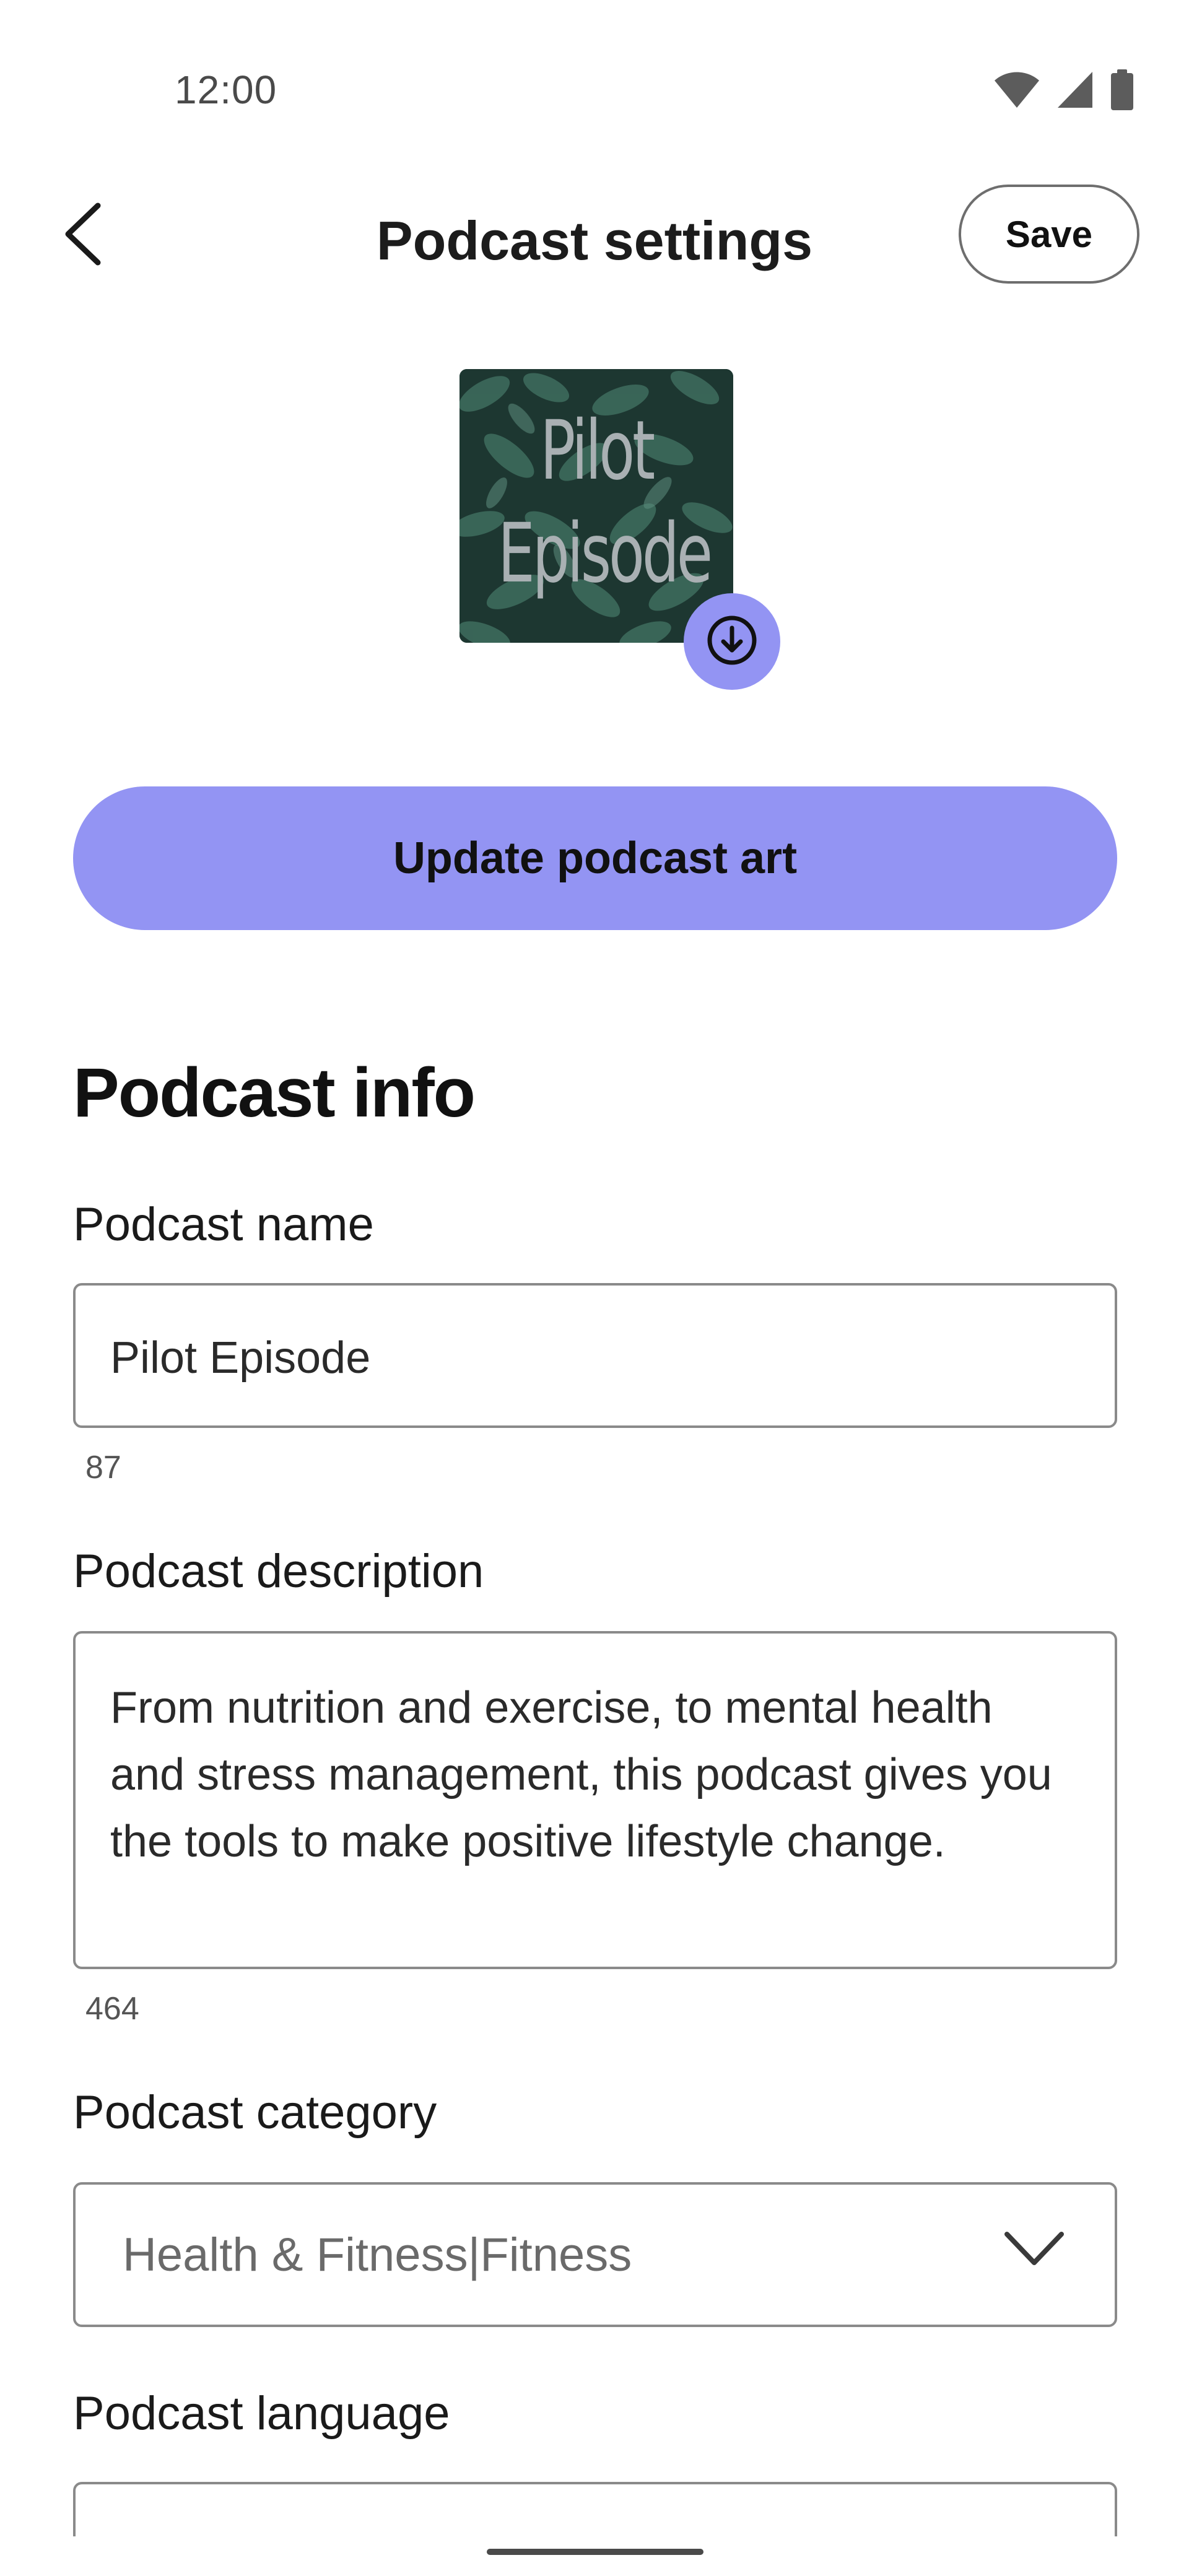 This screenshot has width=1189, height=2576. I want to click on signal-icon, so click(1075, 91).